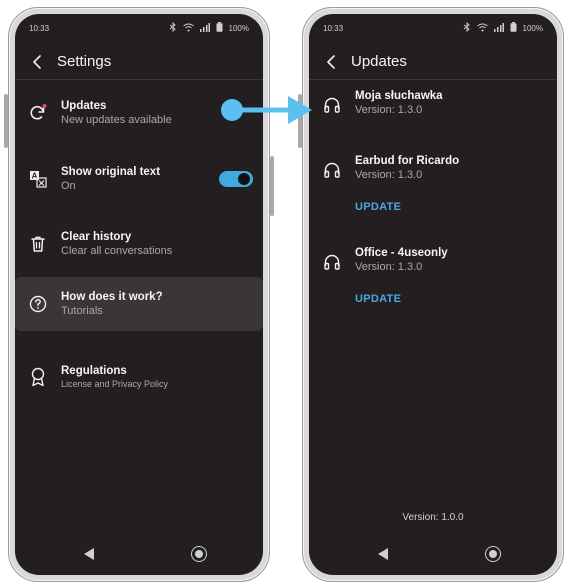  Describe the element at coordinates (111, 172) in the screenshot. I see `settings-item-title: Show original text` at that location.